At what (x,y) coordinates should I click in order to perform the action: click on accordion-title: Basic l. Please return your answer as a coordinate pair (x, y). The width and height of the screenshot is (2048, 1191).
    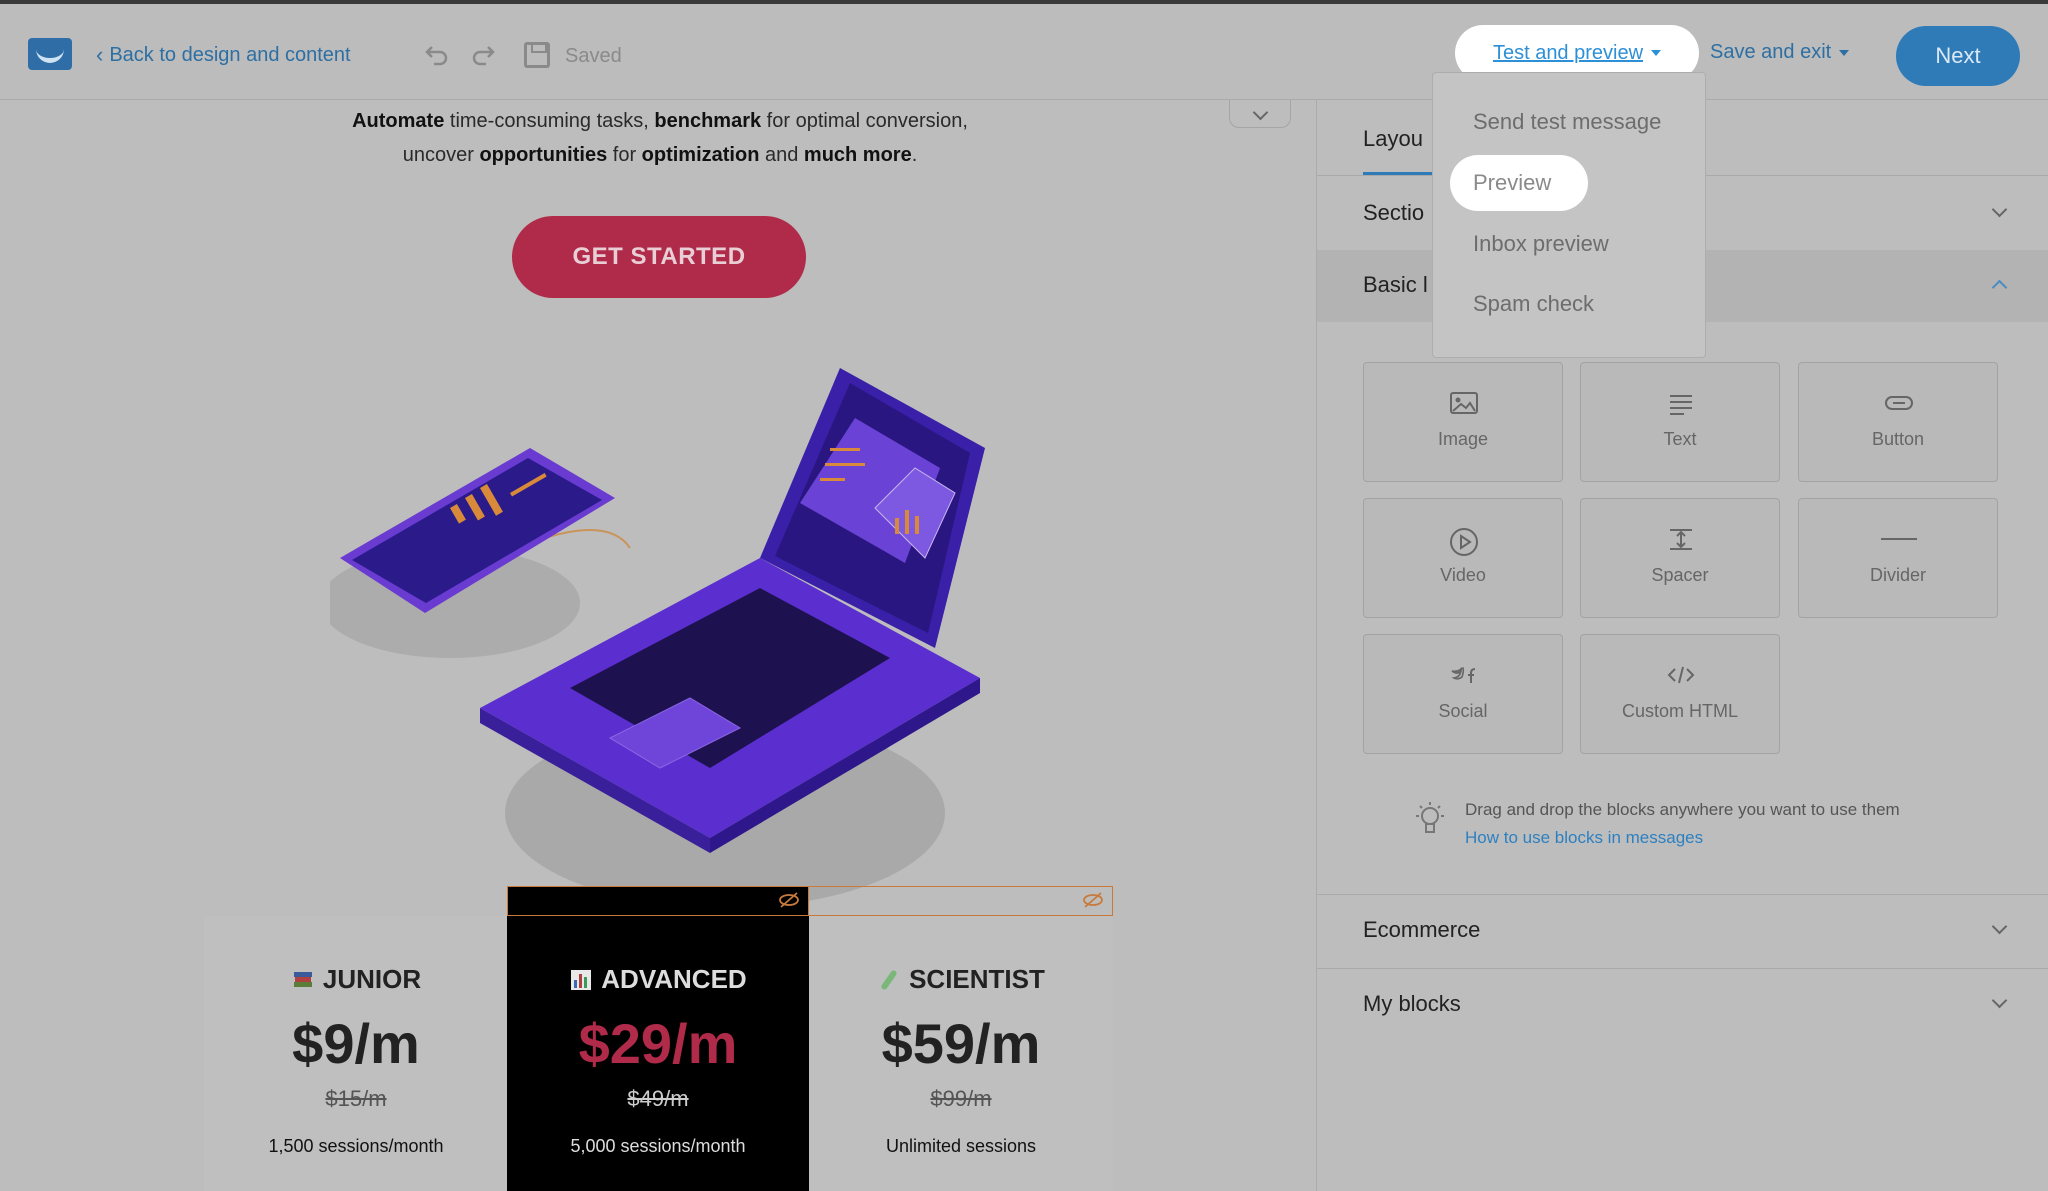
    Looking at the image, I should click on (1395, 284).